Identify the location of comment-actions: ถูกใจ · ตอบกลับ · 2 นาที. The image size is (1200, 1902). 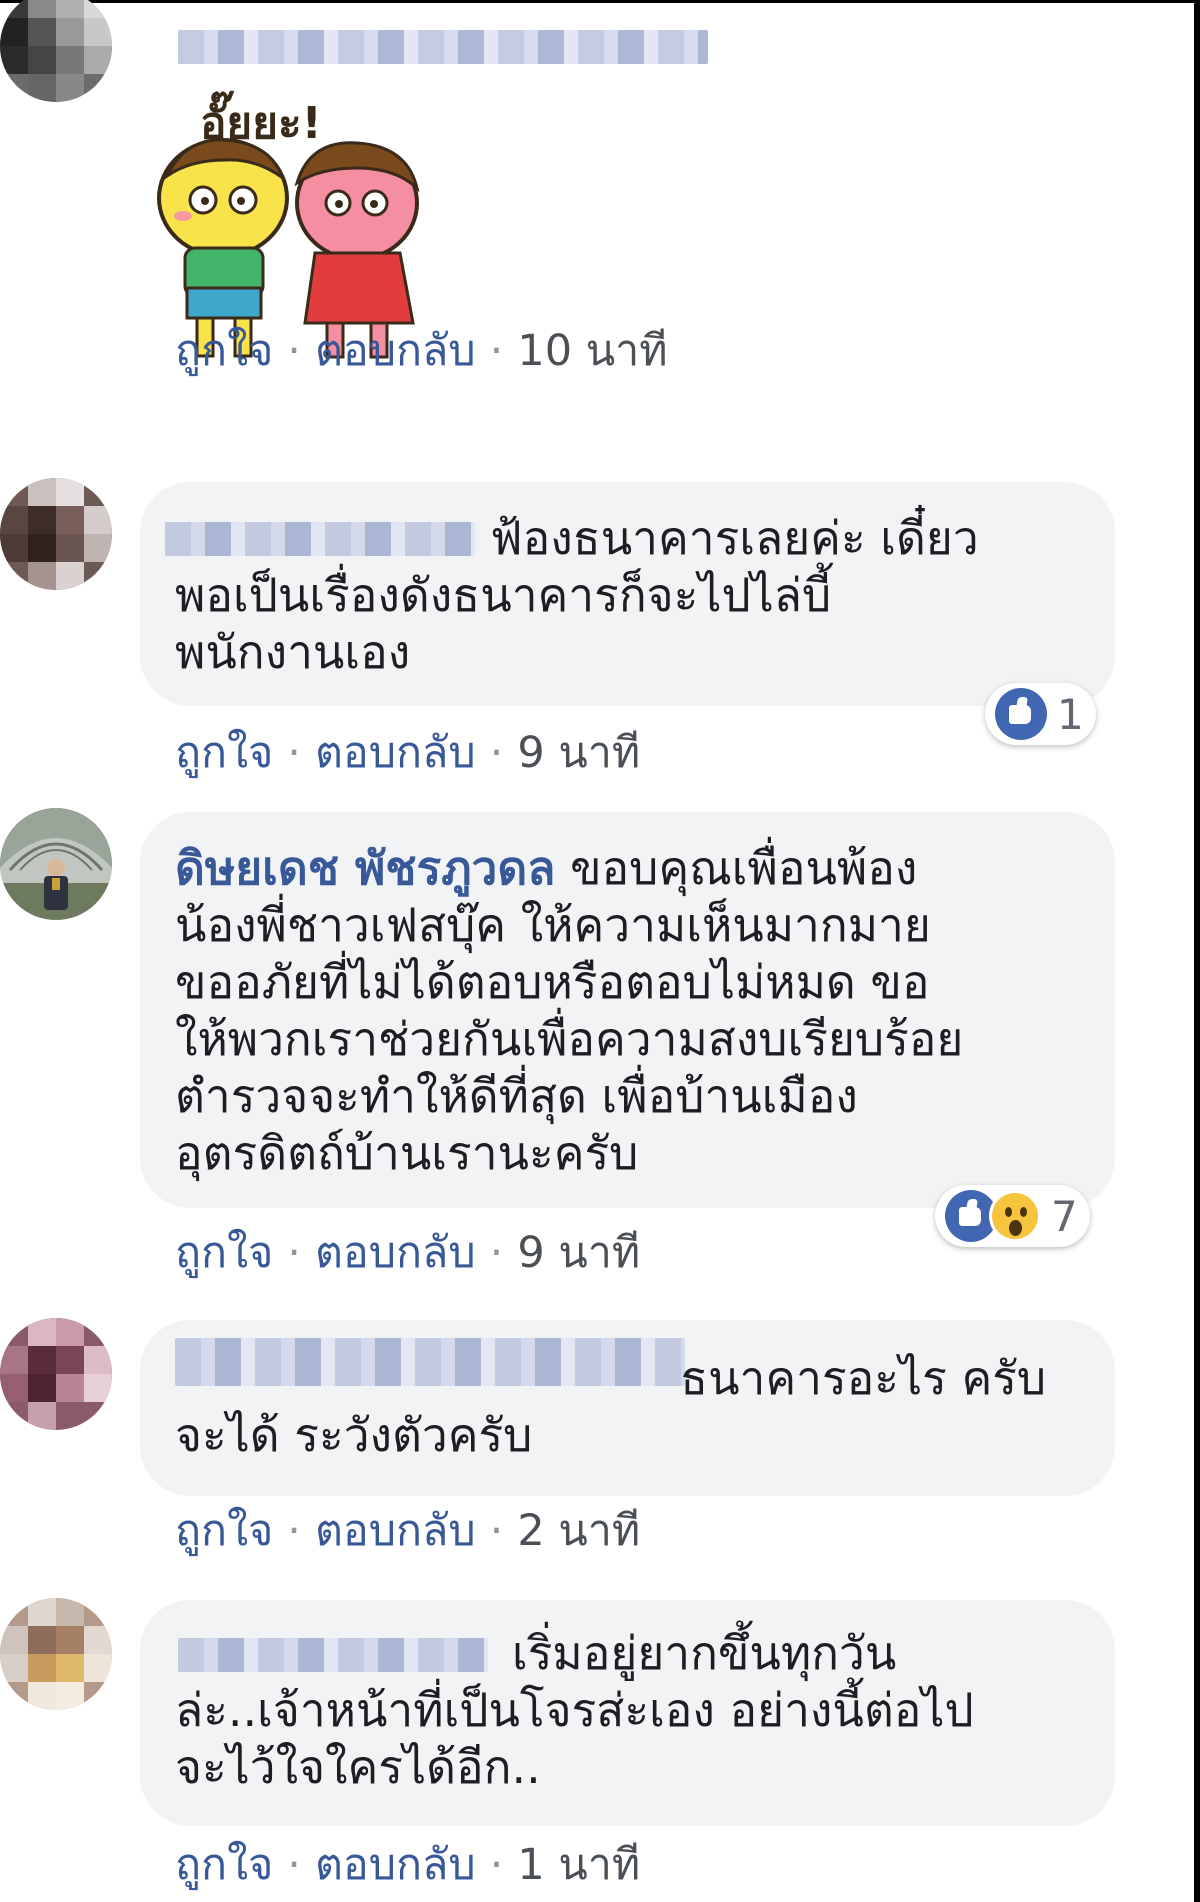
(407, 1530).